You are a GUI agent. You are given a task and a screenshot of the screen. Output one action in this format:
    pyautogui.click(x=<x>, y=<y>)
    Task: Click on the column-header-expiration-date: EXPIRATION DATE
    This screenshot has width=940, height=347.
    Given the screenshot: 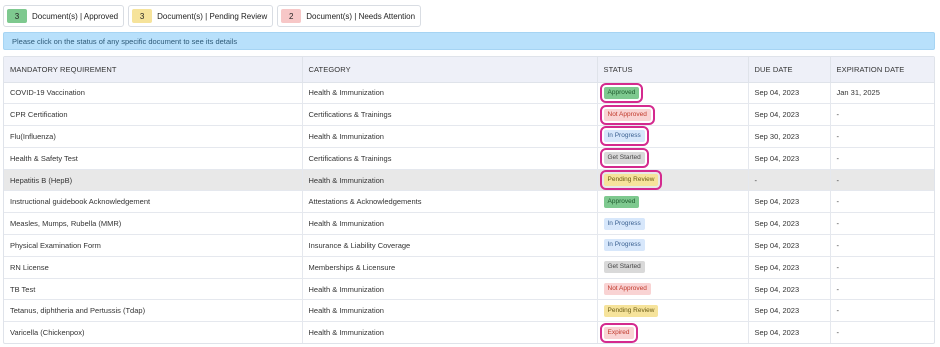 What is the action you would take?
    pyautogui.click(x=882, y=70)
    